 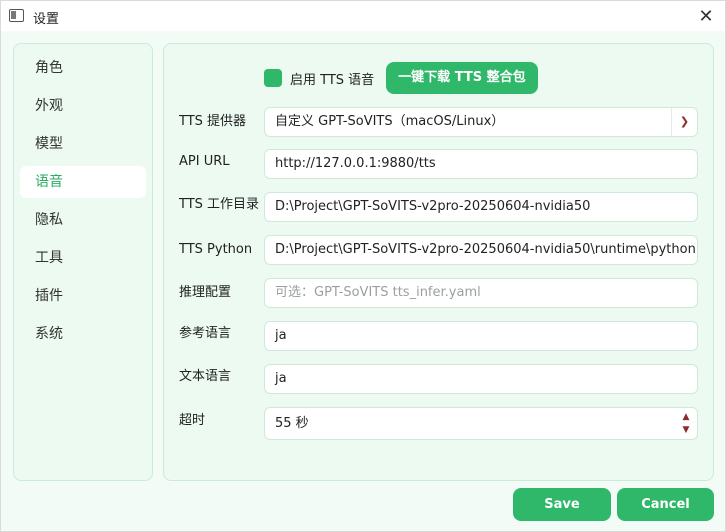 What do you see at coordinates (83, 68) in the screenshot?
I see `sidebar-item-role: 角色` at bounding box center [83, 68].